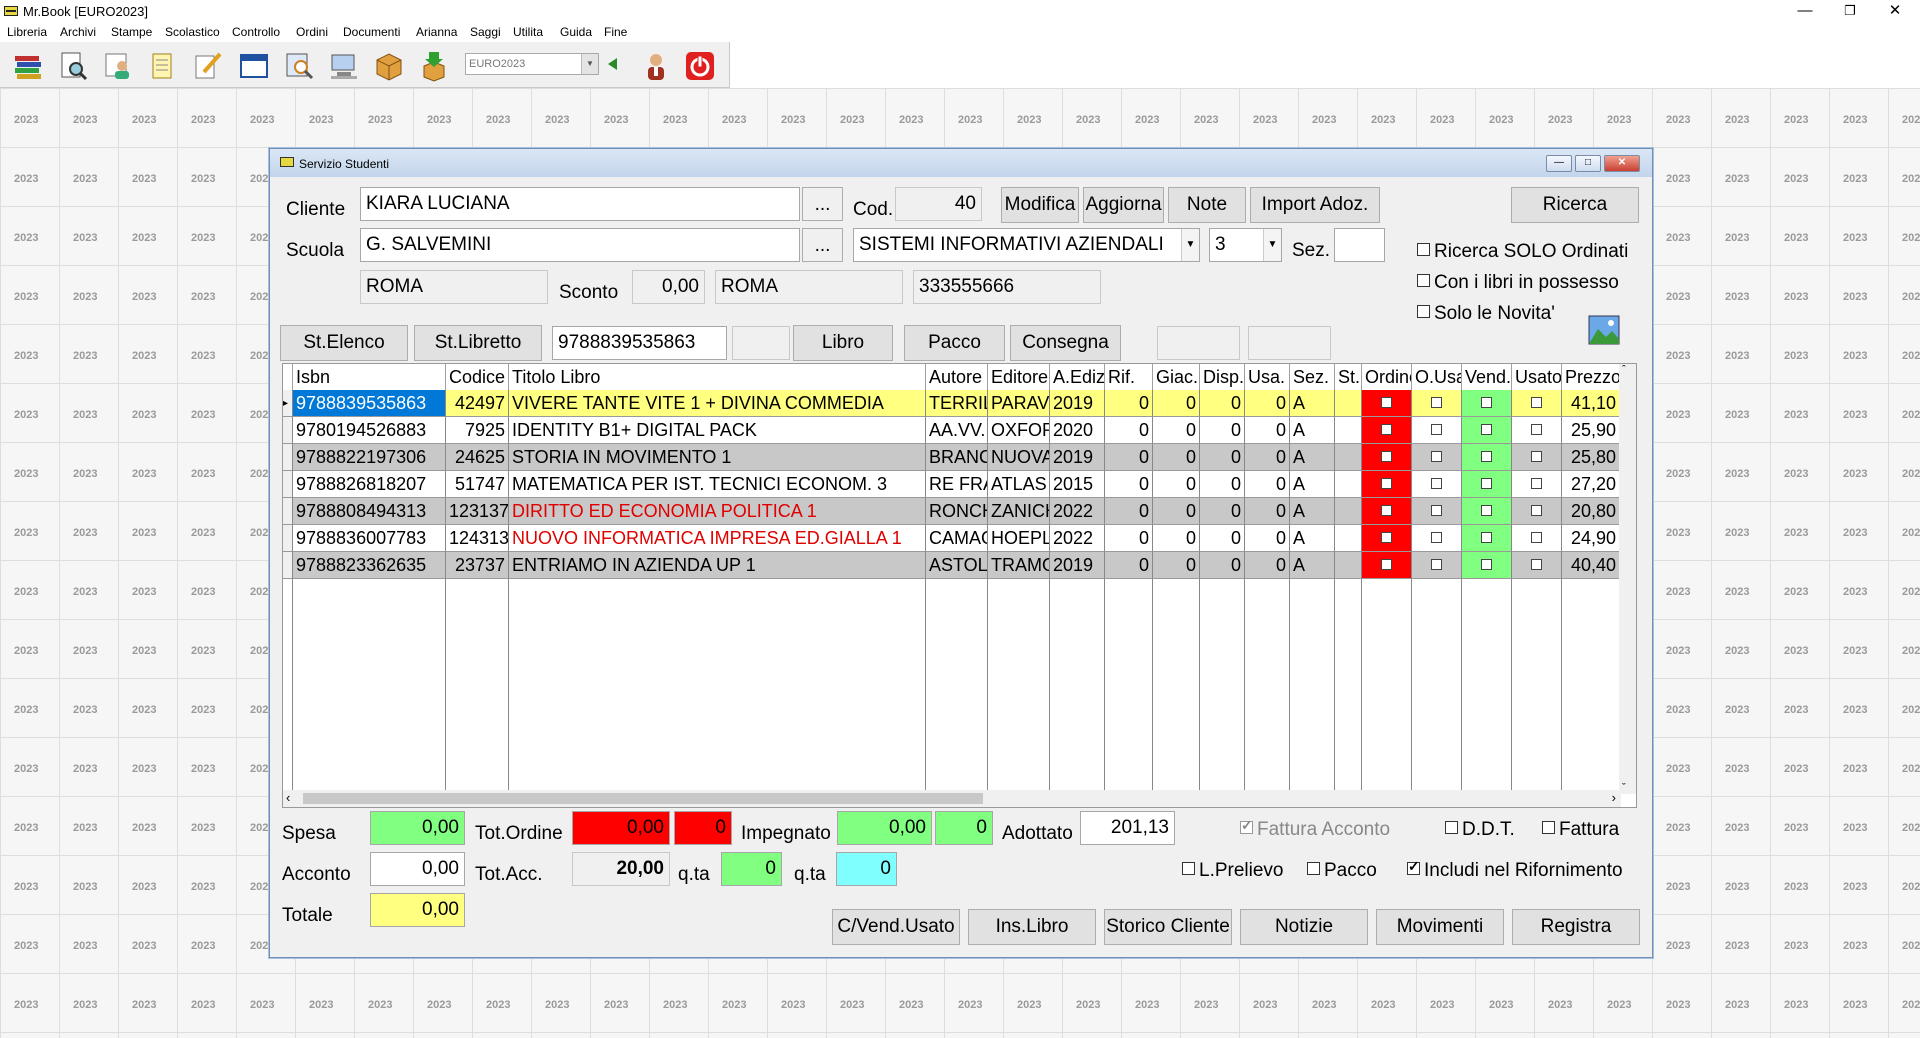 Image resolution: width=1920 pixels, height=1038 pixels. Describe the element at coordinates (717, 457) in the screenshot. I see `cell-titolo: STORIA IN MOVIMENTO 1` at that location.